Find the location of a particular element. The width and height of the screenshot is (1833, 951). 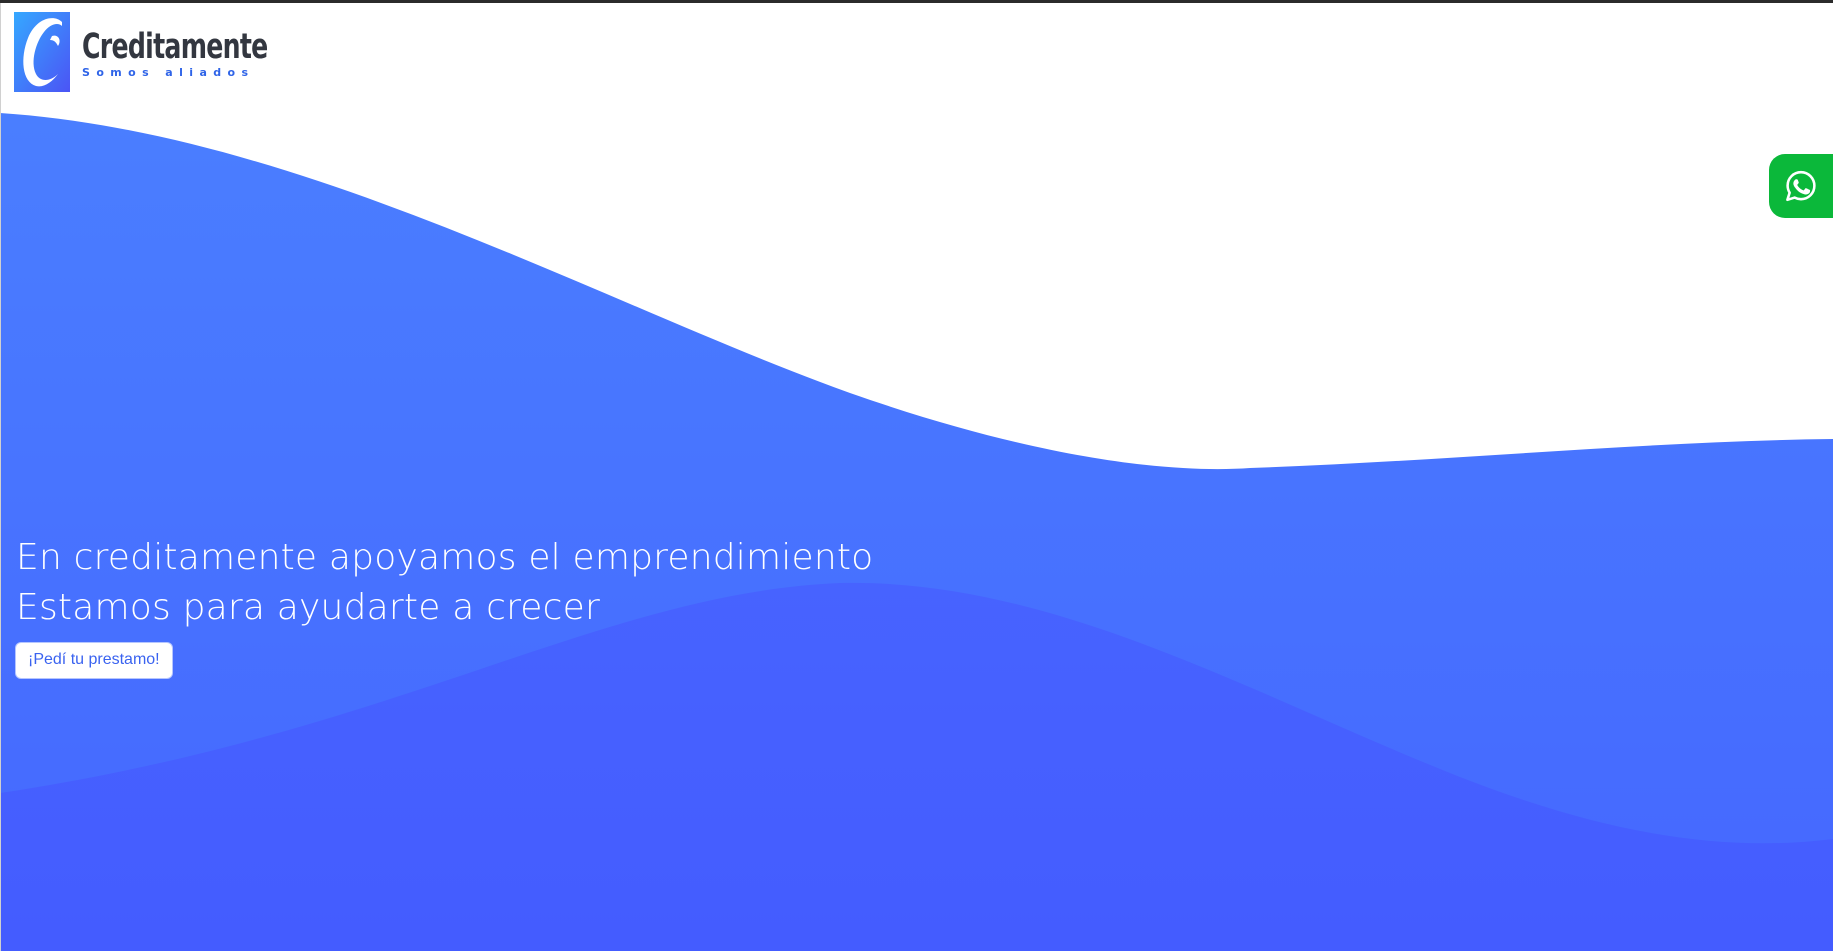

window-left-border is located at coordinates (0, 477).